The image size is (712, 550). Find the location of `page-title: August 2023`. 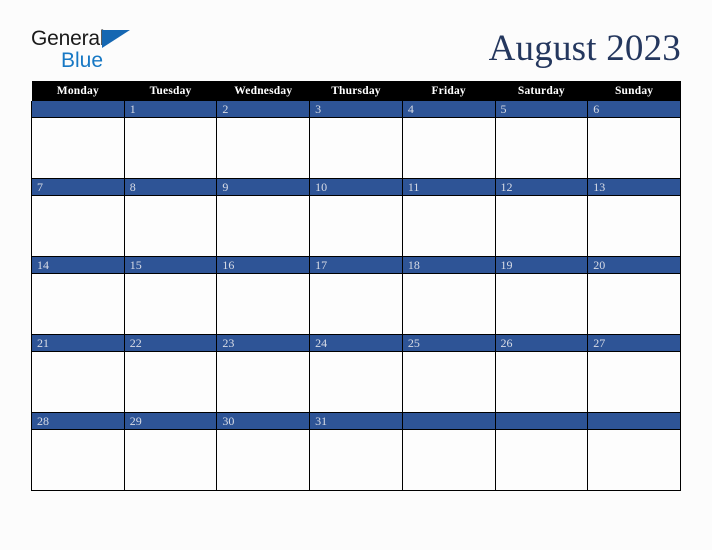

page-title: August 2023 is located at coordinates (584, 48).